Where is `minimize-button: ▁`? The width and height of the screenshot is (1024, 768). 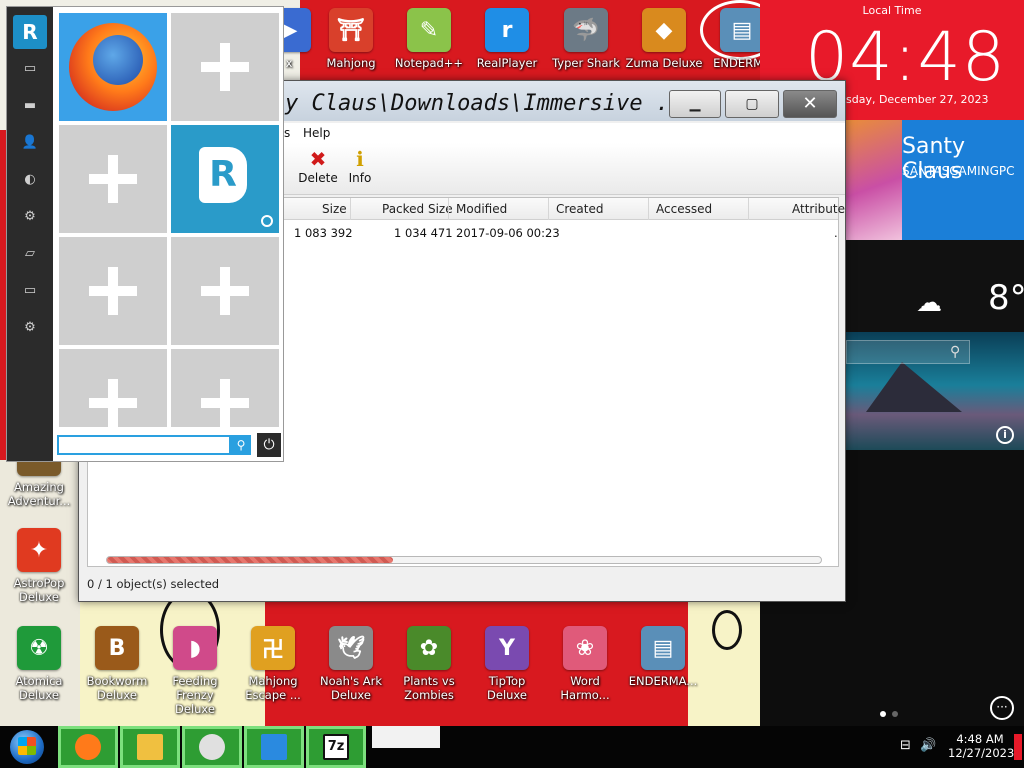
minimize-button: ▁ is located at coordinates (695, 104).